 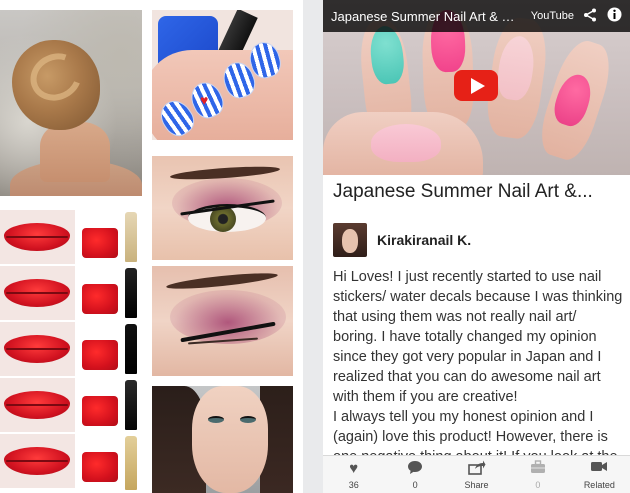 What do you see at coordinates (538, 468) in the screenshot?
I see `briefcase-icon` at bounding box center [538, 468].